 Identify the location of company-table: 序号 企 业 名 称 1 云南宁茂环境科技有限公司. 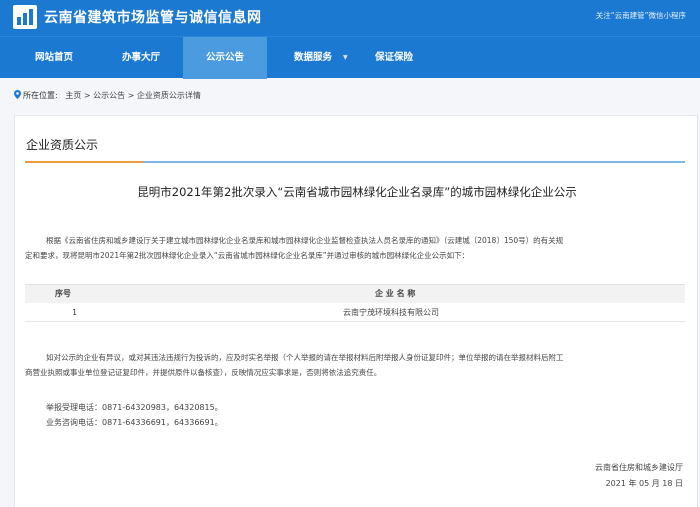
(355, 303).